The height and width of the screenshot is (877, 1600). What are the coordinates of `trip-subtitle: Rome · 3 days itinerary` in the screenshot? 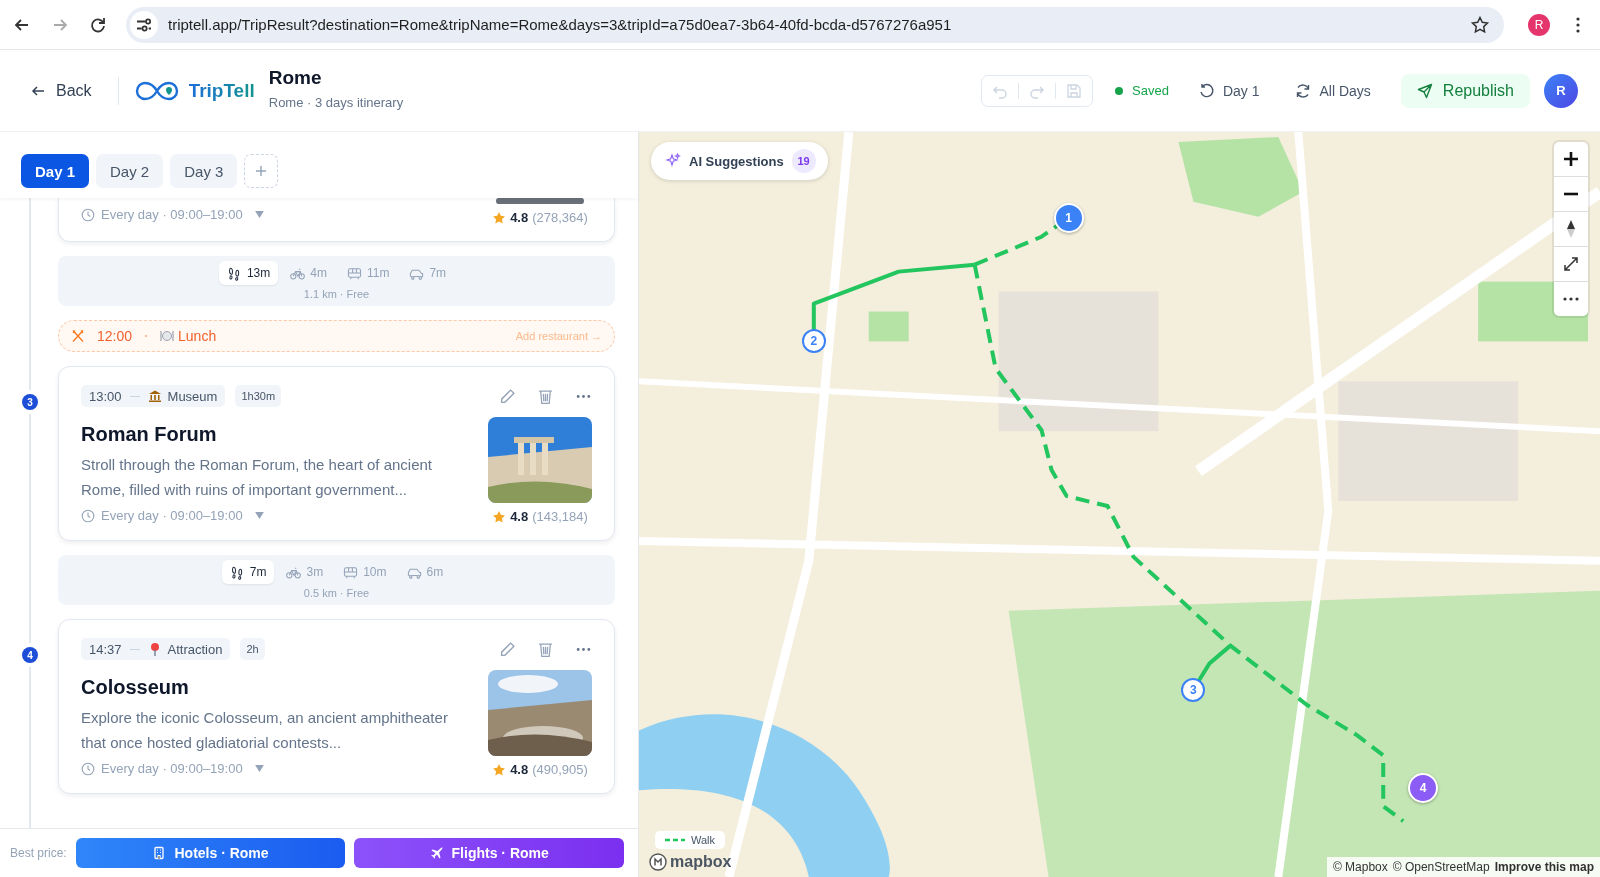 It's located at (336, 102).